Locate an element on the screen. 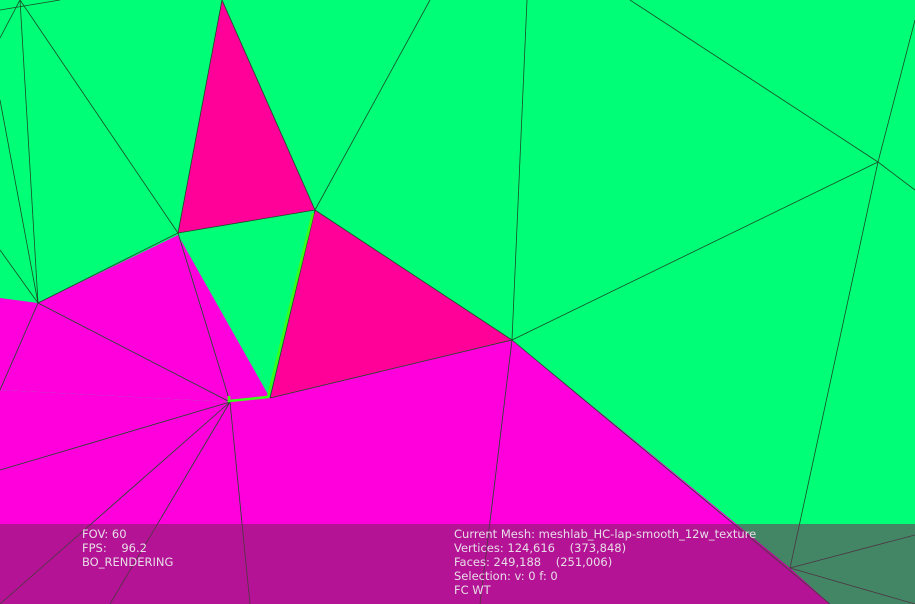 Image resolution: width=915 pixels, height=604 pixels. faces-readout: Faces: 249,188 (251,006) is located at coordinates (533, 562).